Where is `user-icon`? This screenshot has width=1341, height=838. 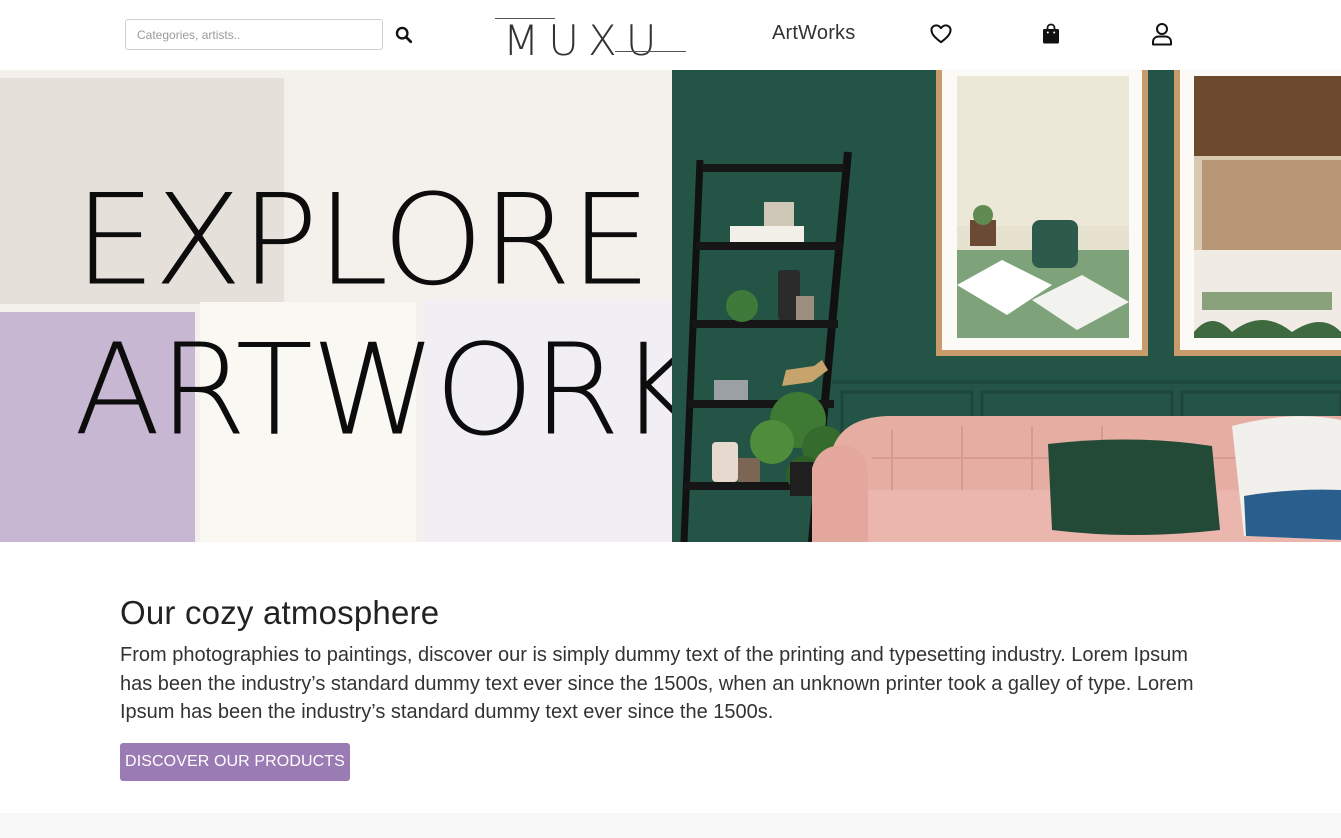 user-icon is located at coordinates (1162, 34).